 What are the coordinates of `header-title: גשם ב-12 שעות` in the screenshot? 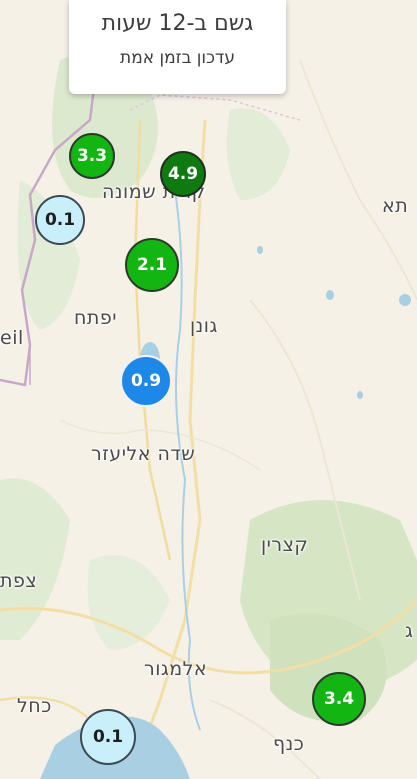 It's located at (177, 23).